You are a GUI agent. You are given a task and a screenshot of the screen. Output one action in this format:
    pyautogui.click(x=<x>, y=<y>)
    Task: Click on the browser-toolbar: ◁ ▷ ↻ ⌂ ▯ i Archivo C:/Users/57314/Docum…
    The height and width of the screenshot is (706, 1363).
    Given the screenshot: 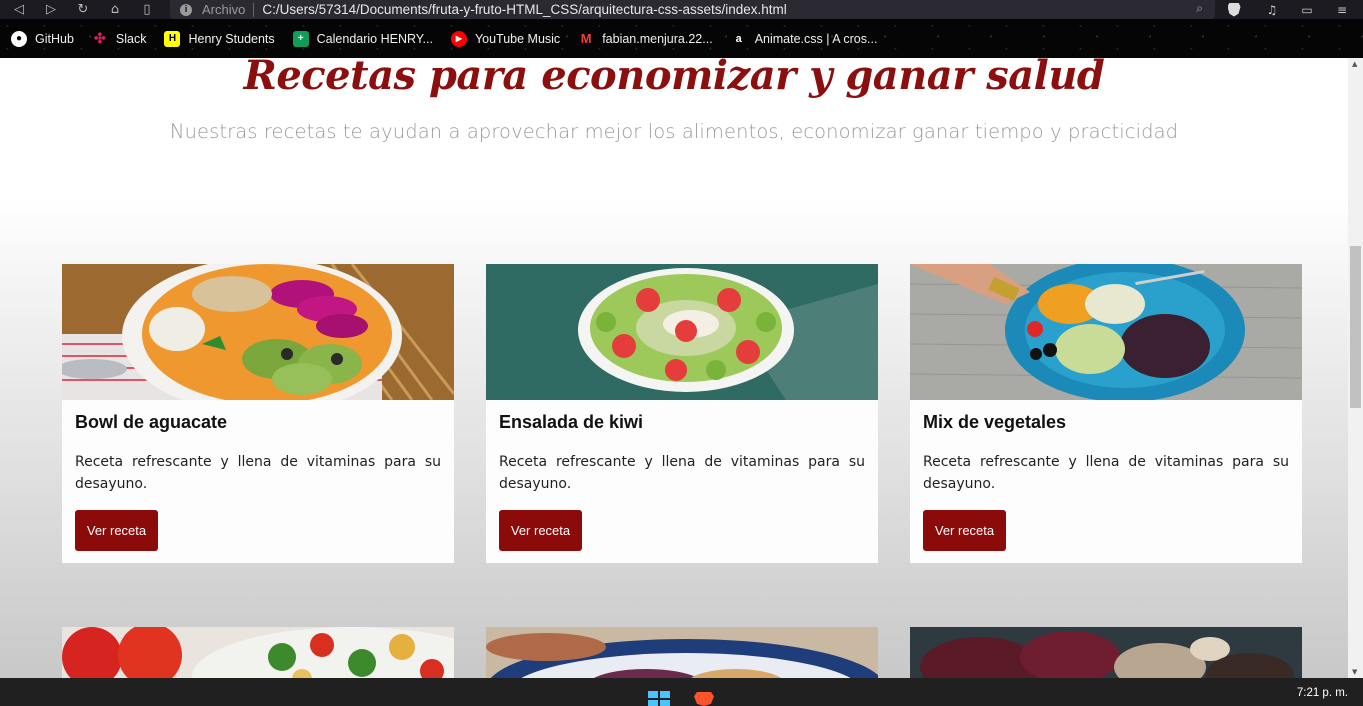 What is the action you would take?
    pyautogui.click(x=681, y=9)
    